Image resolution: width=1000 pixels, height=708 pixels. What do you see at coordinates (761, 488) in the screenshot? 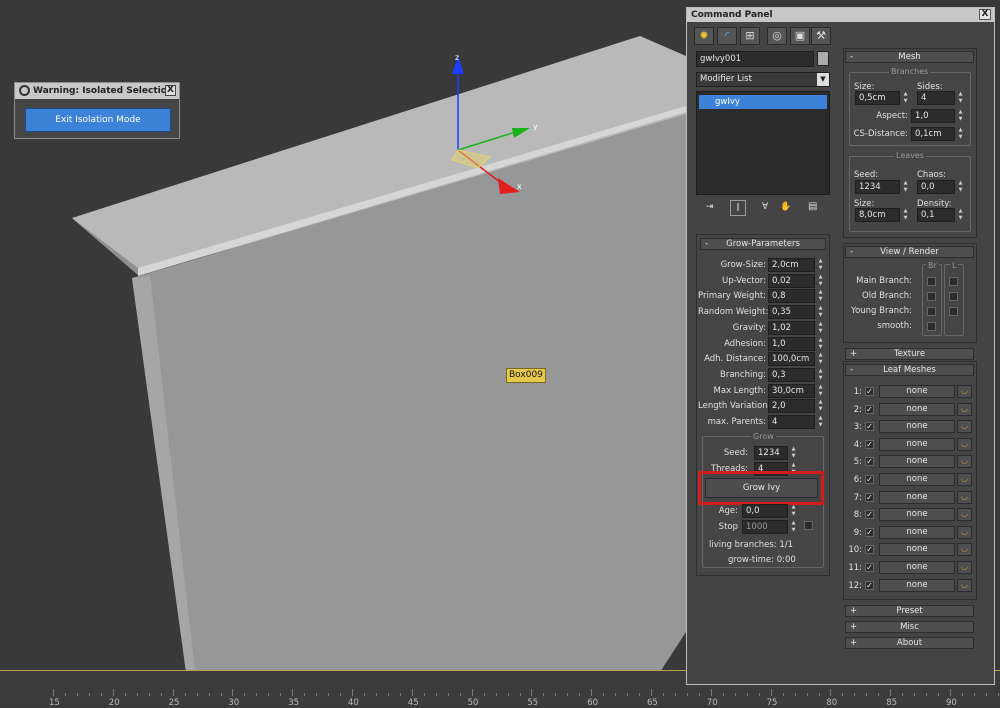
I see `grow-ivy-button: Grow Ivy` at bounding box center [761, 488].